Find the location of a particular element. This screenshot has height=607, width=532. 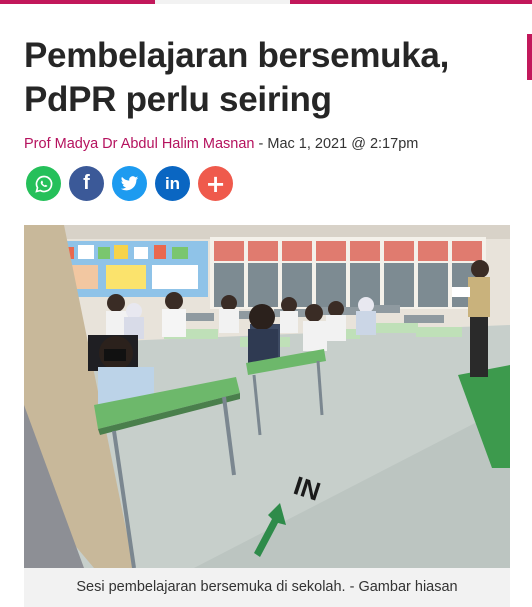

facebook-share-button: f is located at coordinates (86, 183).